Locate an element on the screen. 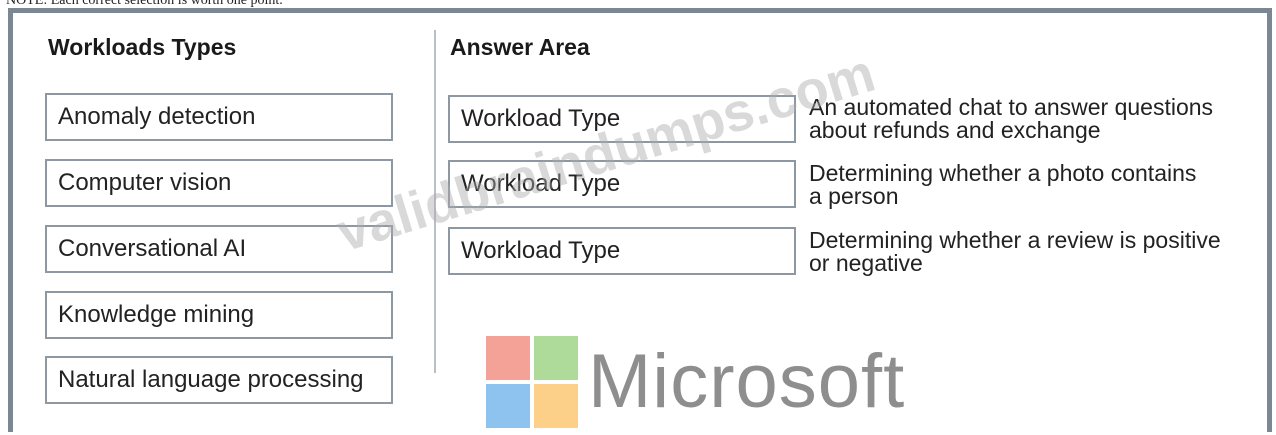  option-conversational-ai: Conversational AI is located at coordinates (219, 249).